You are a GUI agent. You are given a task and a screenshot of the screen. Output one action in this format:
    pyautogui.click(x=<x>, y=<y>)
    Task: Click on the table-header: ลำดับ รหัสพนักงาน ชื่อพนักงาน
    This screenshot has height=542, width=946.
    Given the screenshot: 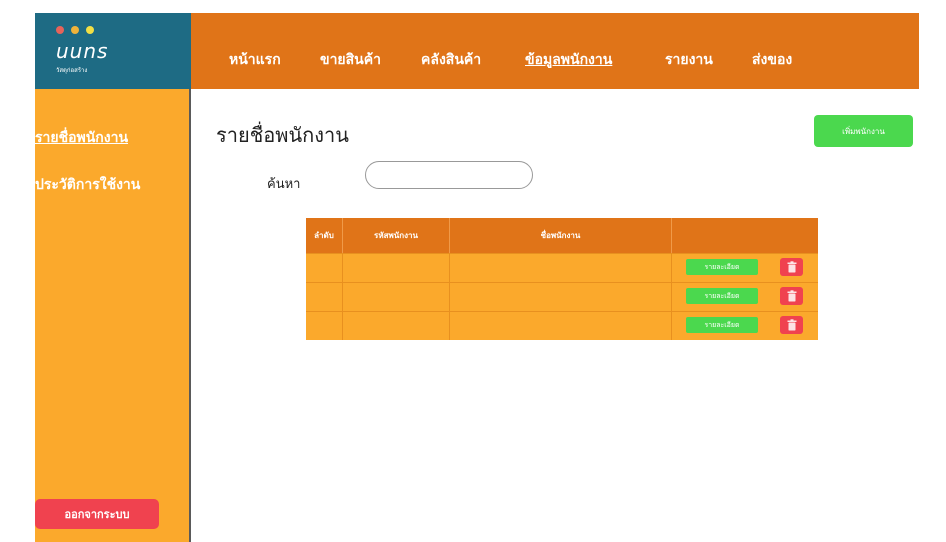 What is the action you would take?
    pyautogui.click(x=562, y=235)
    